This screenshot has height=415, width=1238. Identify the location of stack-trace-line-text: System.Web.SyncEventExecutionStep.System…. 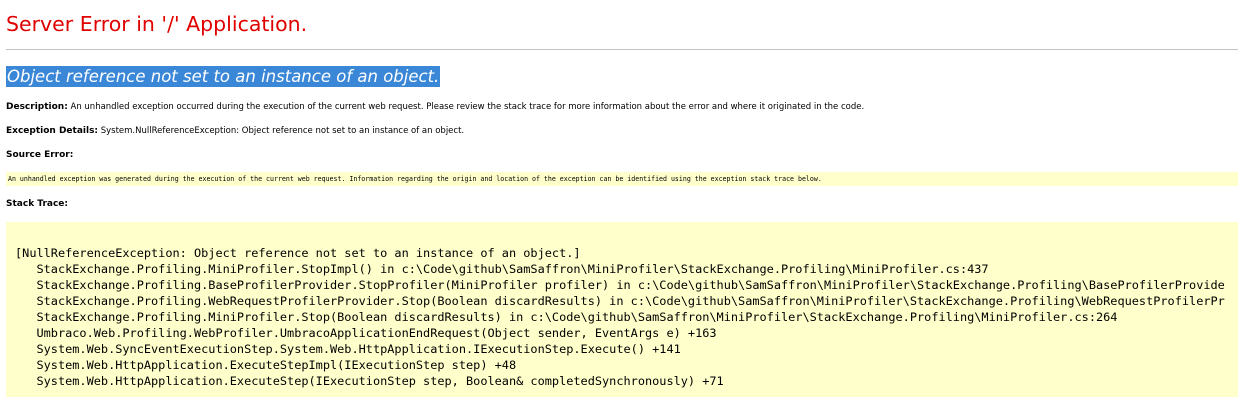
(348, 349).